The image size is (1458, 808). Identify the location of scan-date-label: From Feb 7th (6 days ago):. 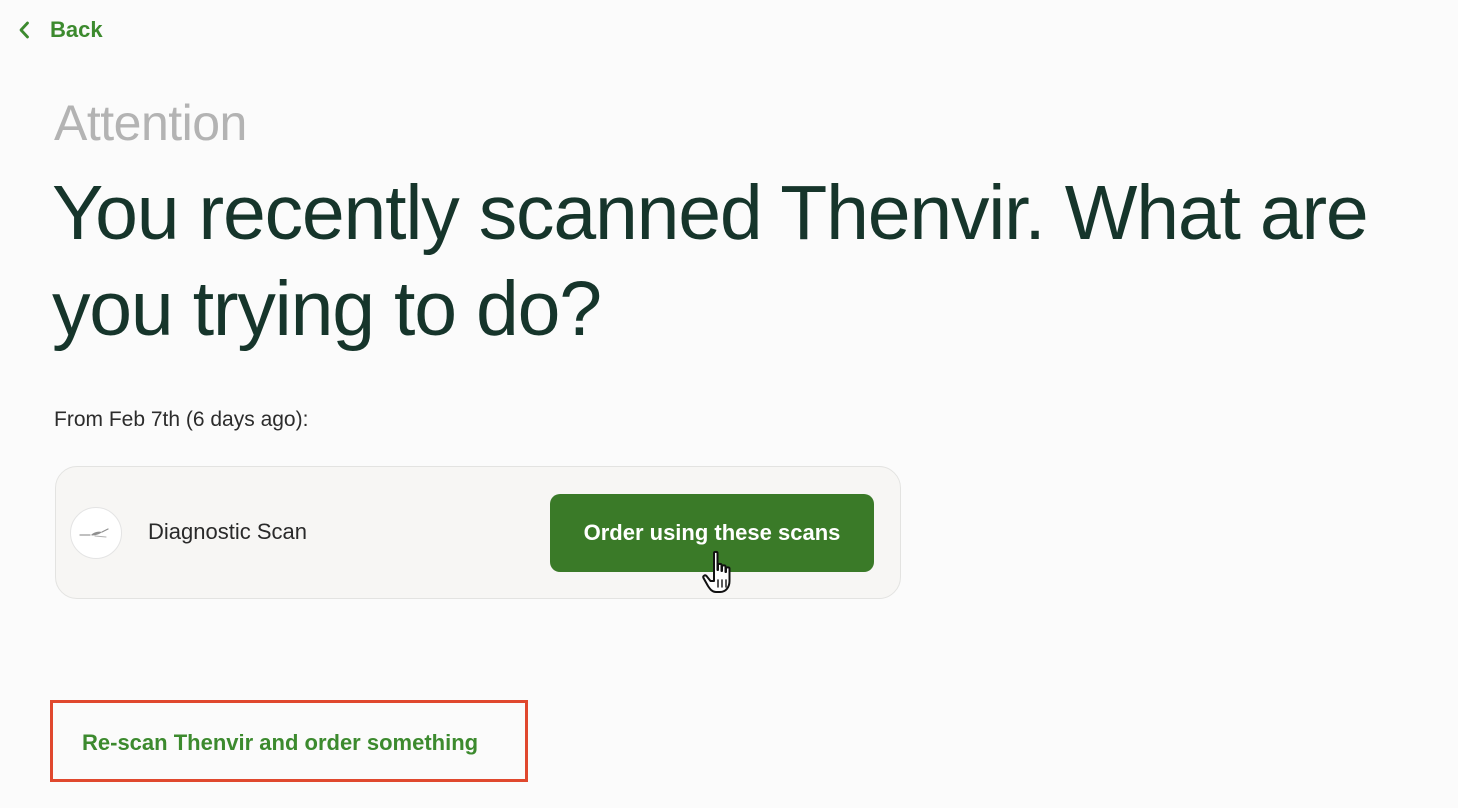
(181, 419).